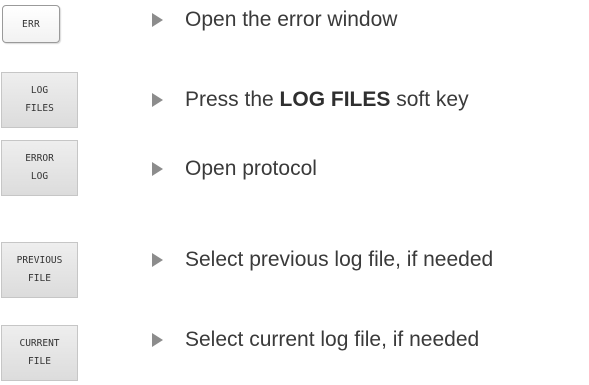 This screenshot has width=589, height=385. What do you see at coordinates (39, 158) in the screenshot?
I see `softkey-label-line1: ERROR` at bounding box center [39, 158].